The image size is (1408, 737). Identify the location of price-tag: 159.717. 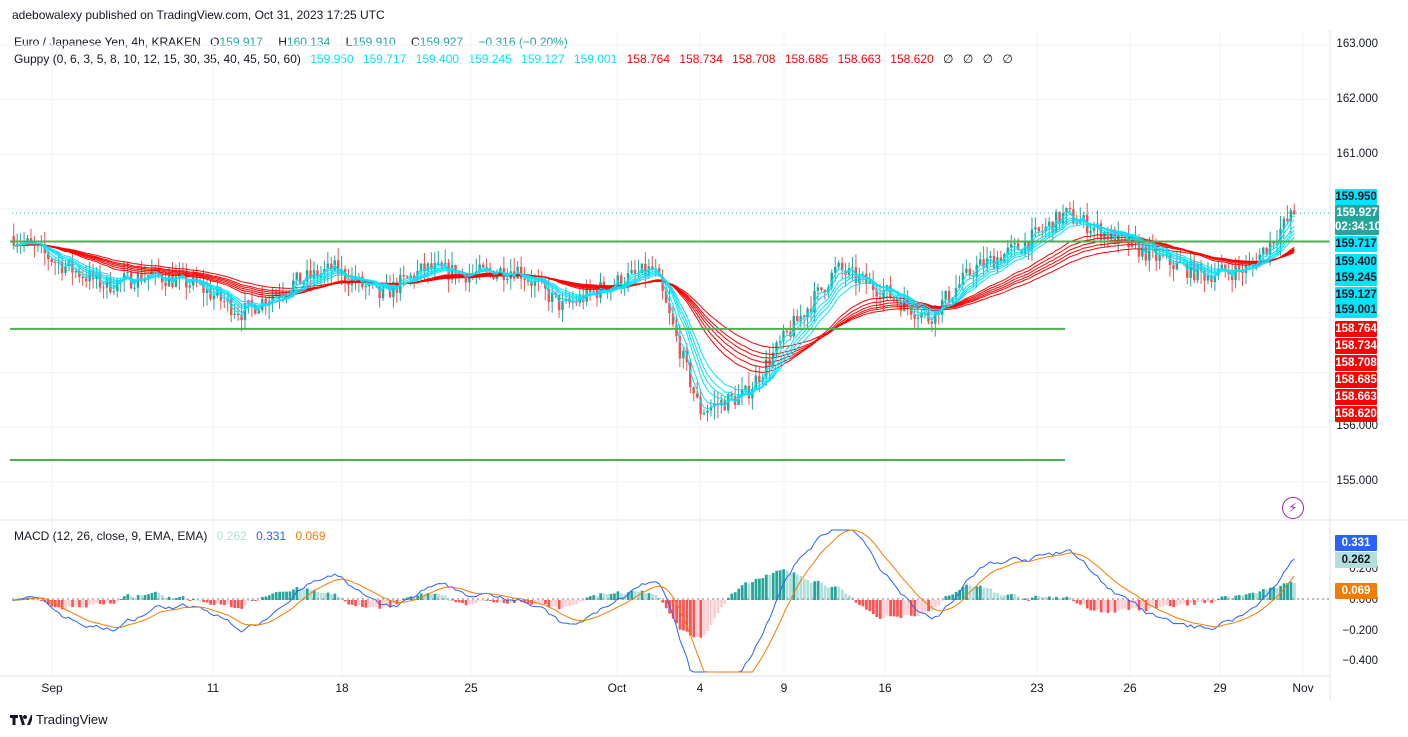
(1356, 244).